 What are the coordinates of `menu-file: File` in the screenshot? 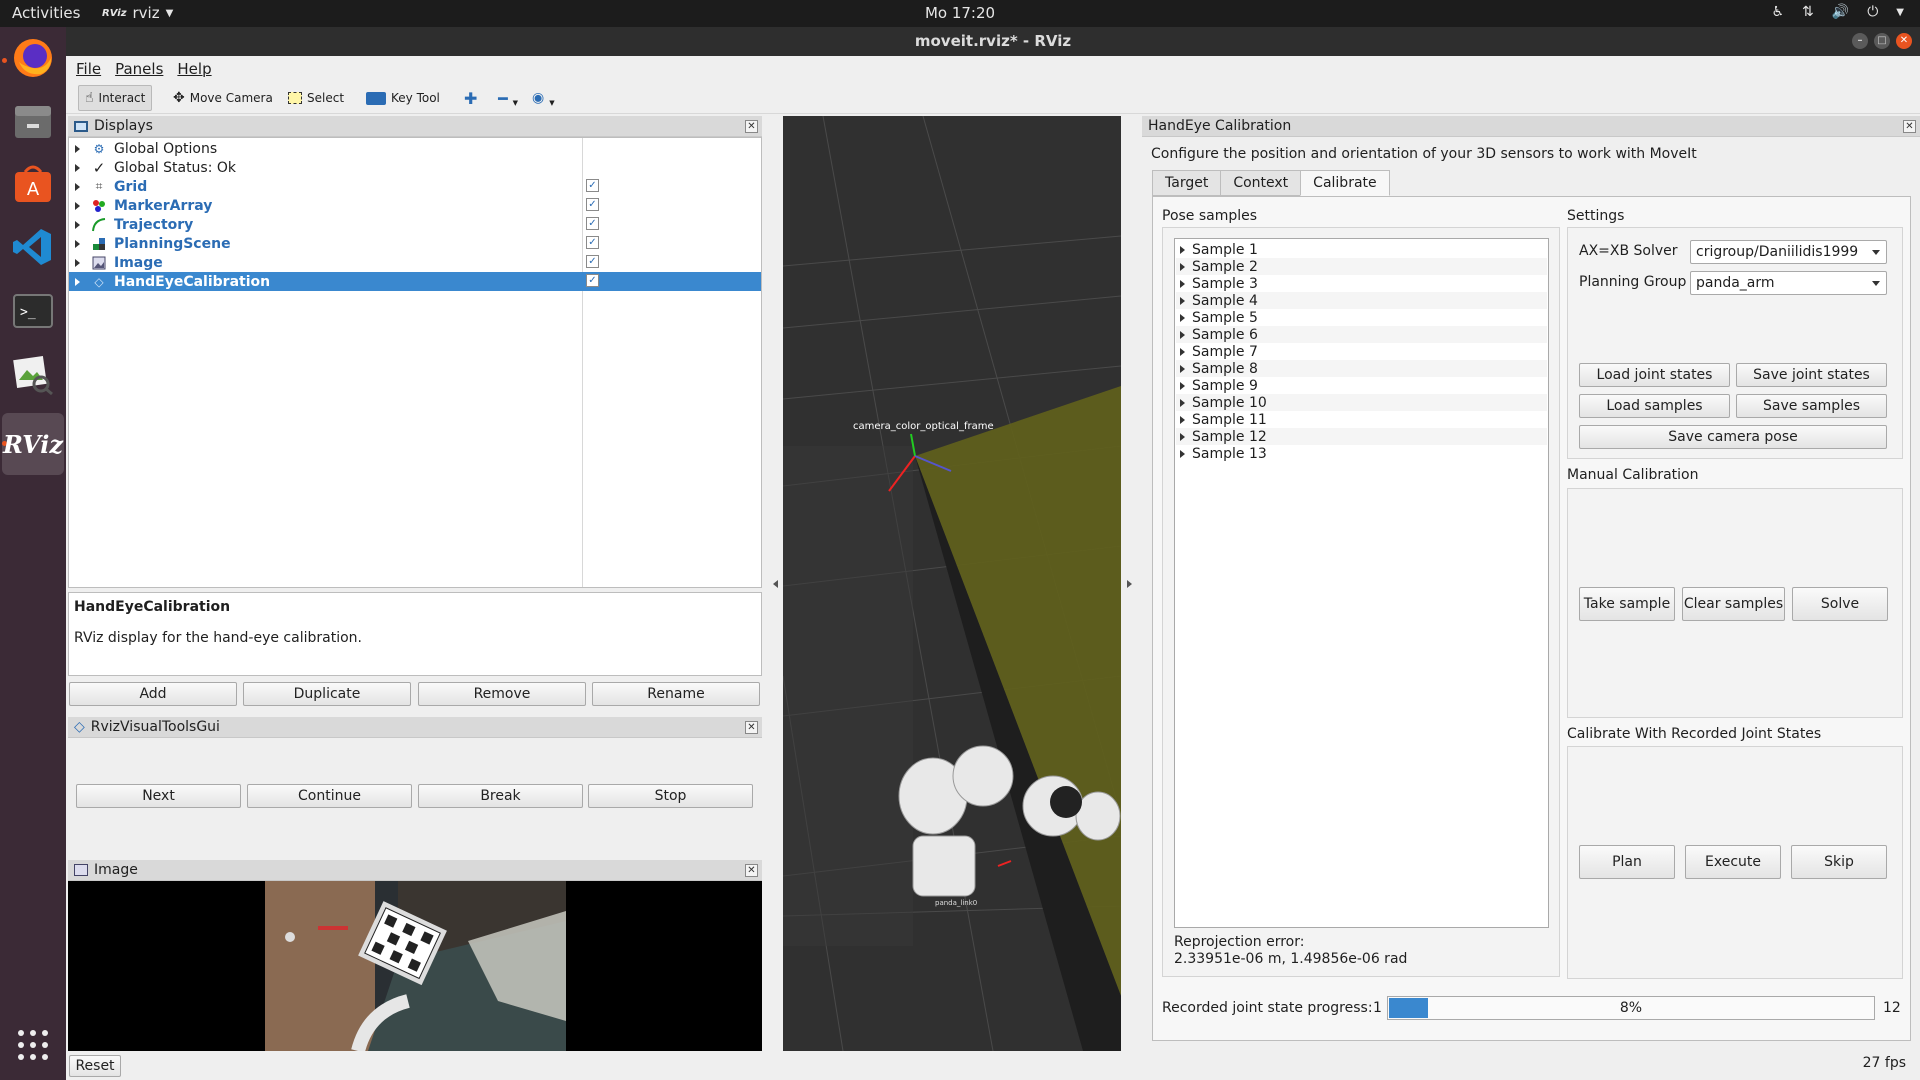 It's located at (88, 69).